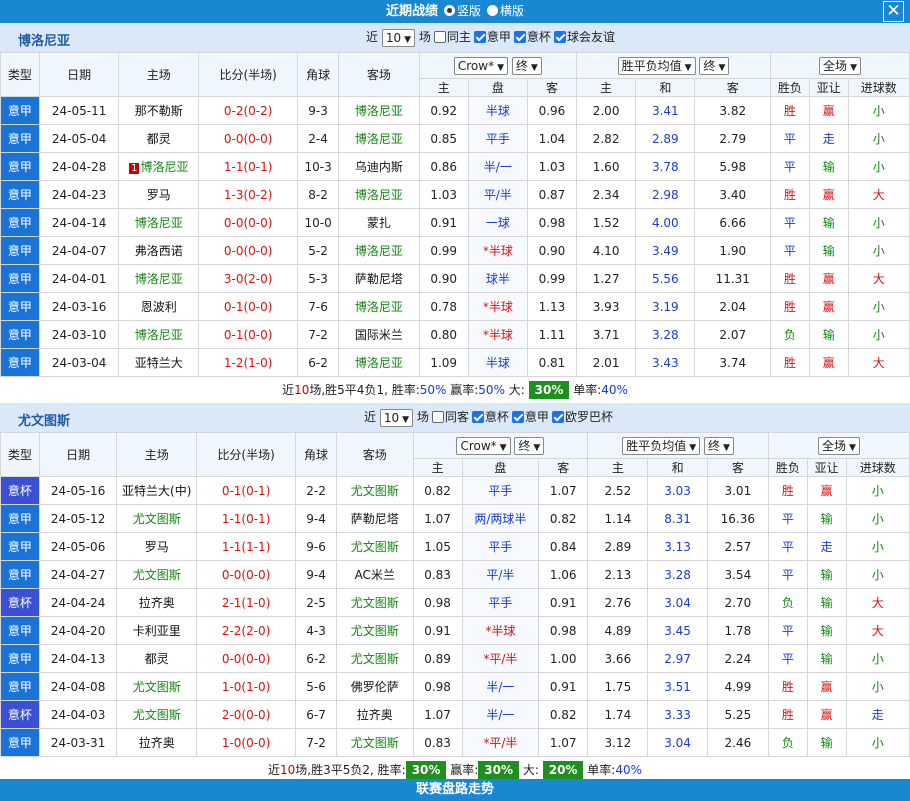 This screenshot has height=801, width=910. I want to click on home-team-cell: 弗洛西诺, so click(159, 250).